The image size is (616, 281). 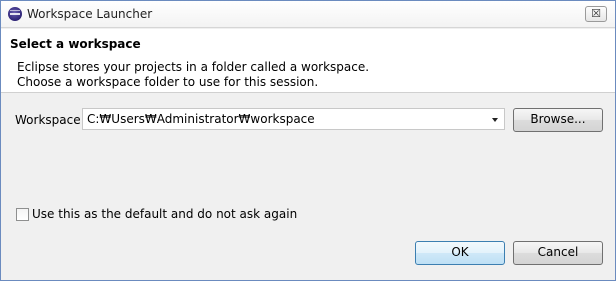 I want to click on close-icon: ☒, so click(x=596, y=13).